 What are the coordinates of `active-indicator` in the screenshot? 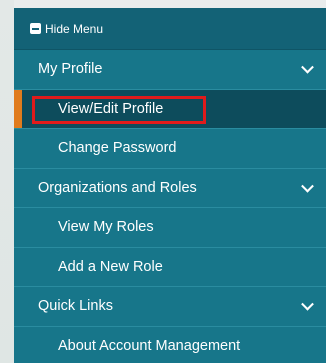 It's located at (18, 108).